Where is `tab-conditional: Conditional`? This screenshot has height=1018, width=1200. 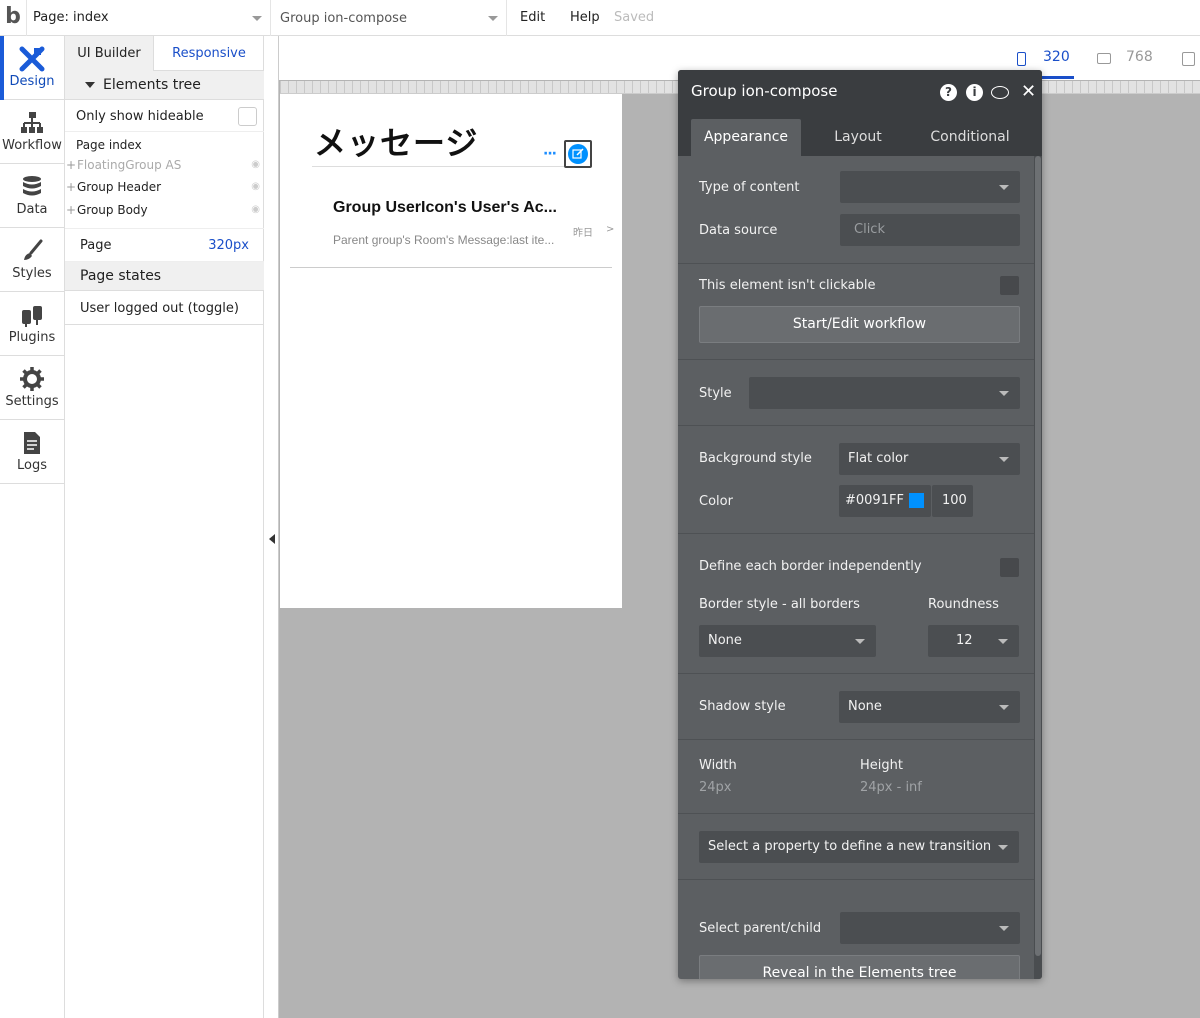 tab-conditional: Conditional is located at coordinates (970, 137).